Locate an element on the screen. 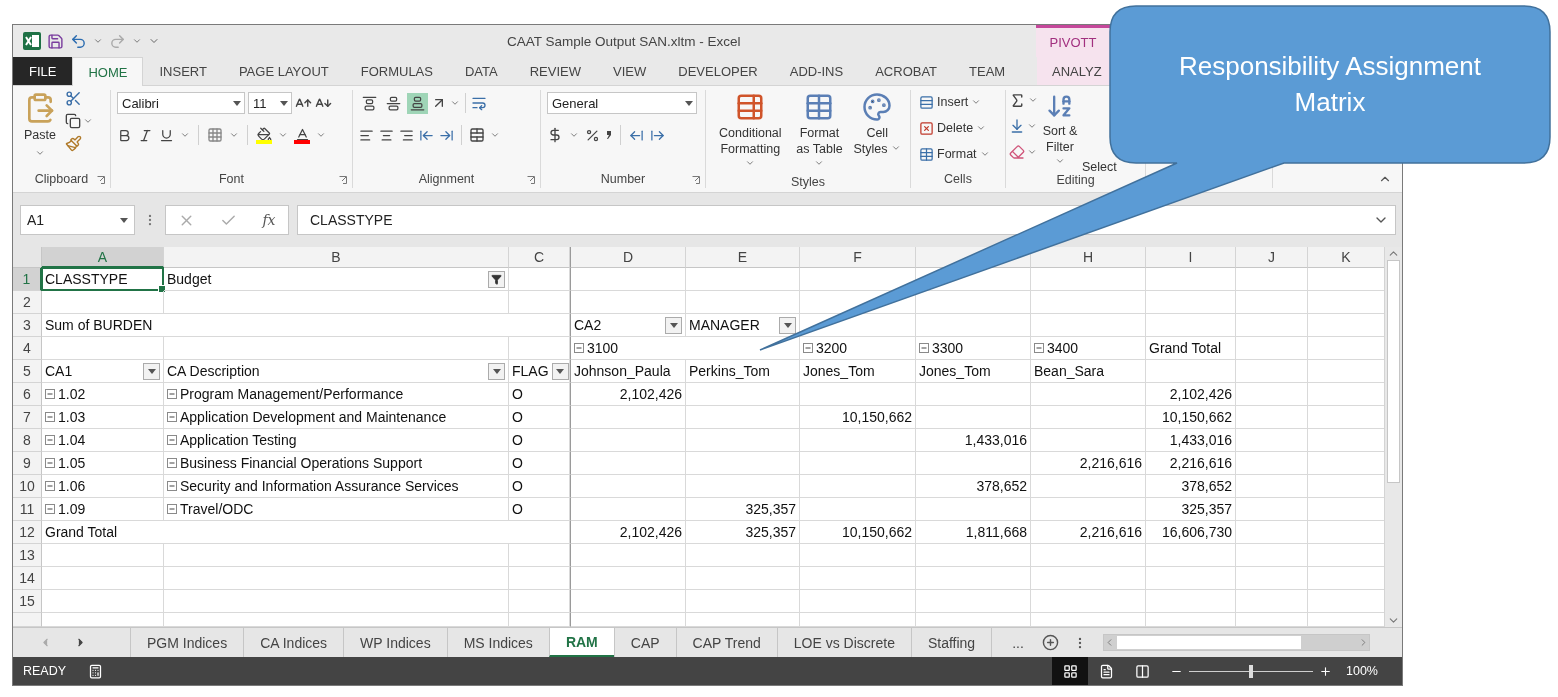  row-header: 3 is located at coordinates (27, 325).